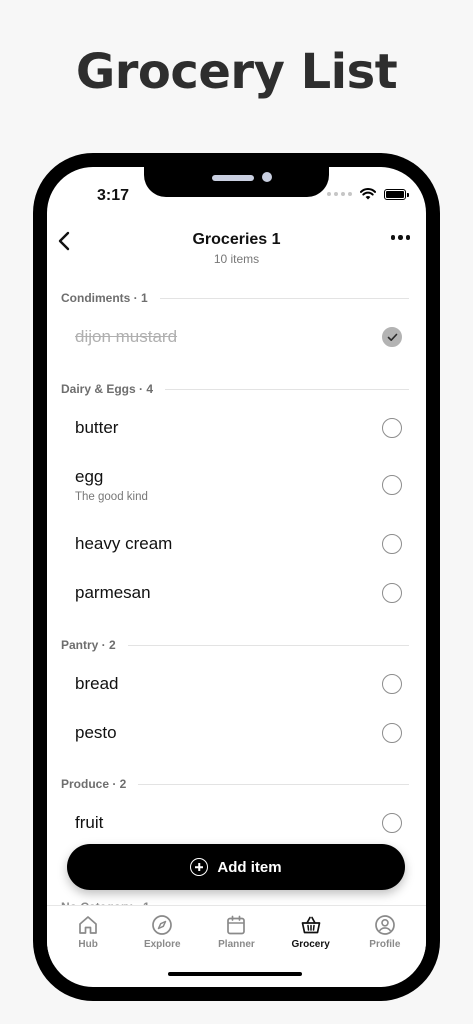 The image size is (473, 1024). I want to click on item-name: butter, so click(97, 427).